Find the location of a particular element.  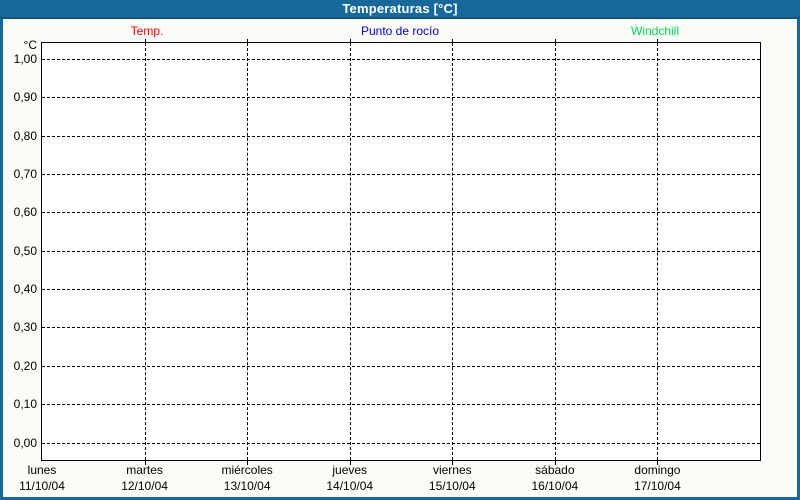

y-tick-label: 0,30 is located at coordinates (25, 327).